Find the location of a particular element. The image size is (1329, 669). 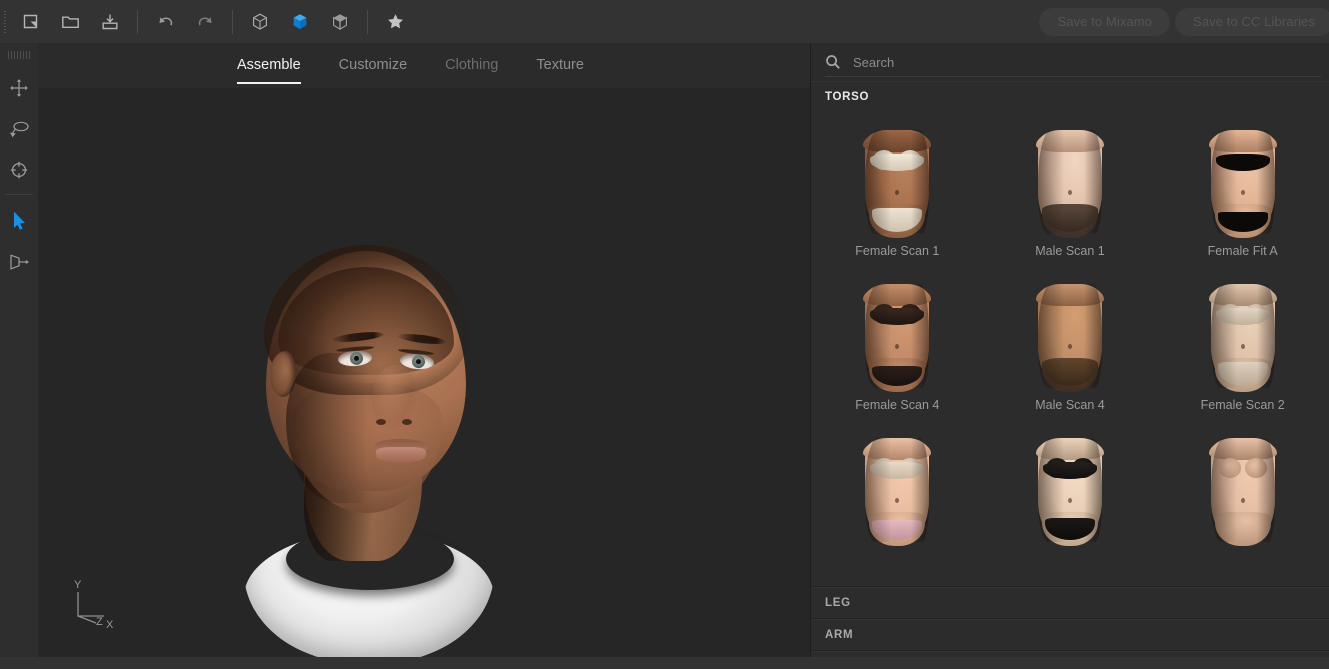

skew-tool is located at coordinates (19, 261).